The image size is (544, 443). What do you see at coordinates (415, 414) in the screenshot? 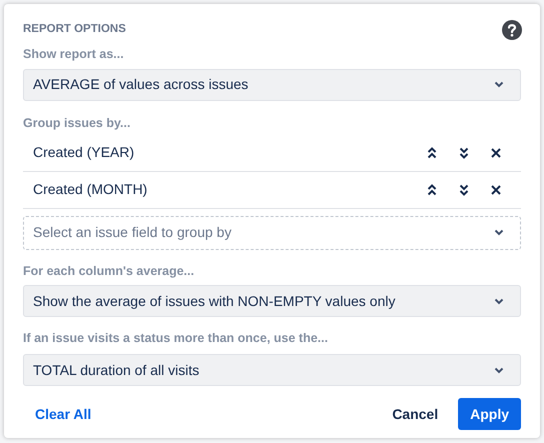
I see `cancel-button: Cancel` at bounding box center [415, 414].